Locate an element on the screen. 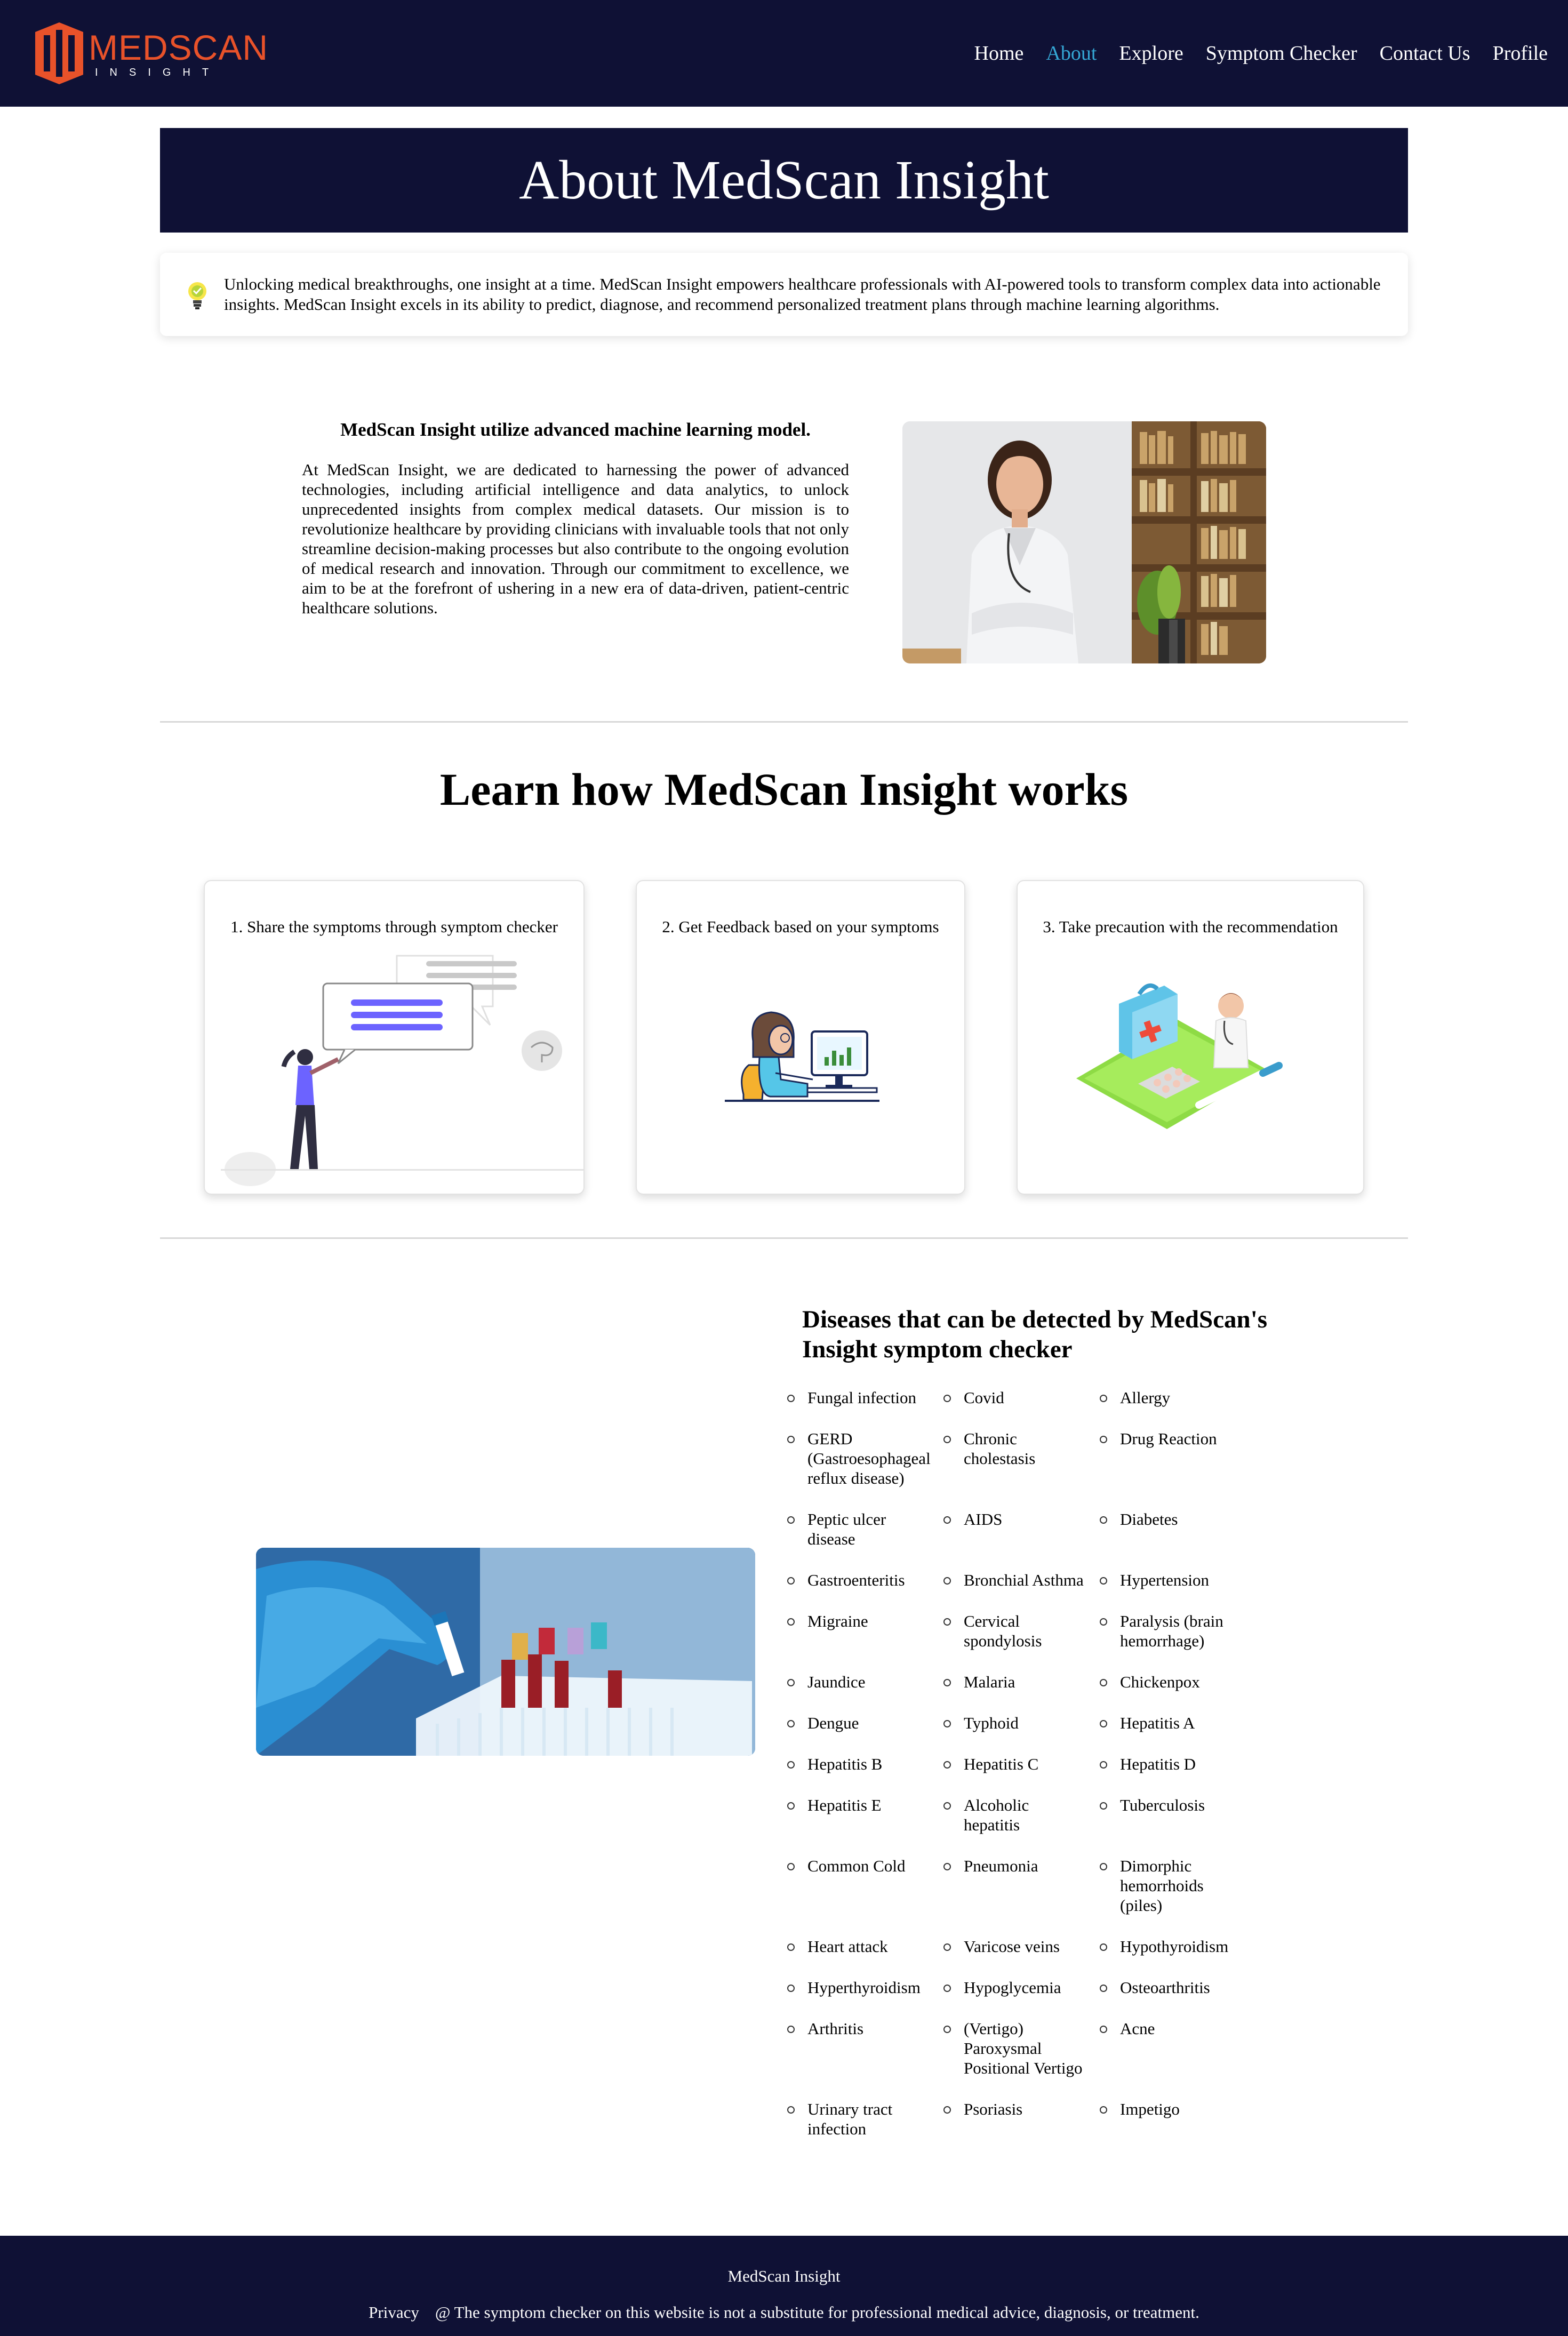 The height and width of the screenshot is (2336, 1568). disease-item: Drug Reaction is located at coordinates (1175, 1458).